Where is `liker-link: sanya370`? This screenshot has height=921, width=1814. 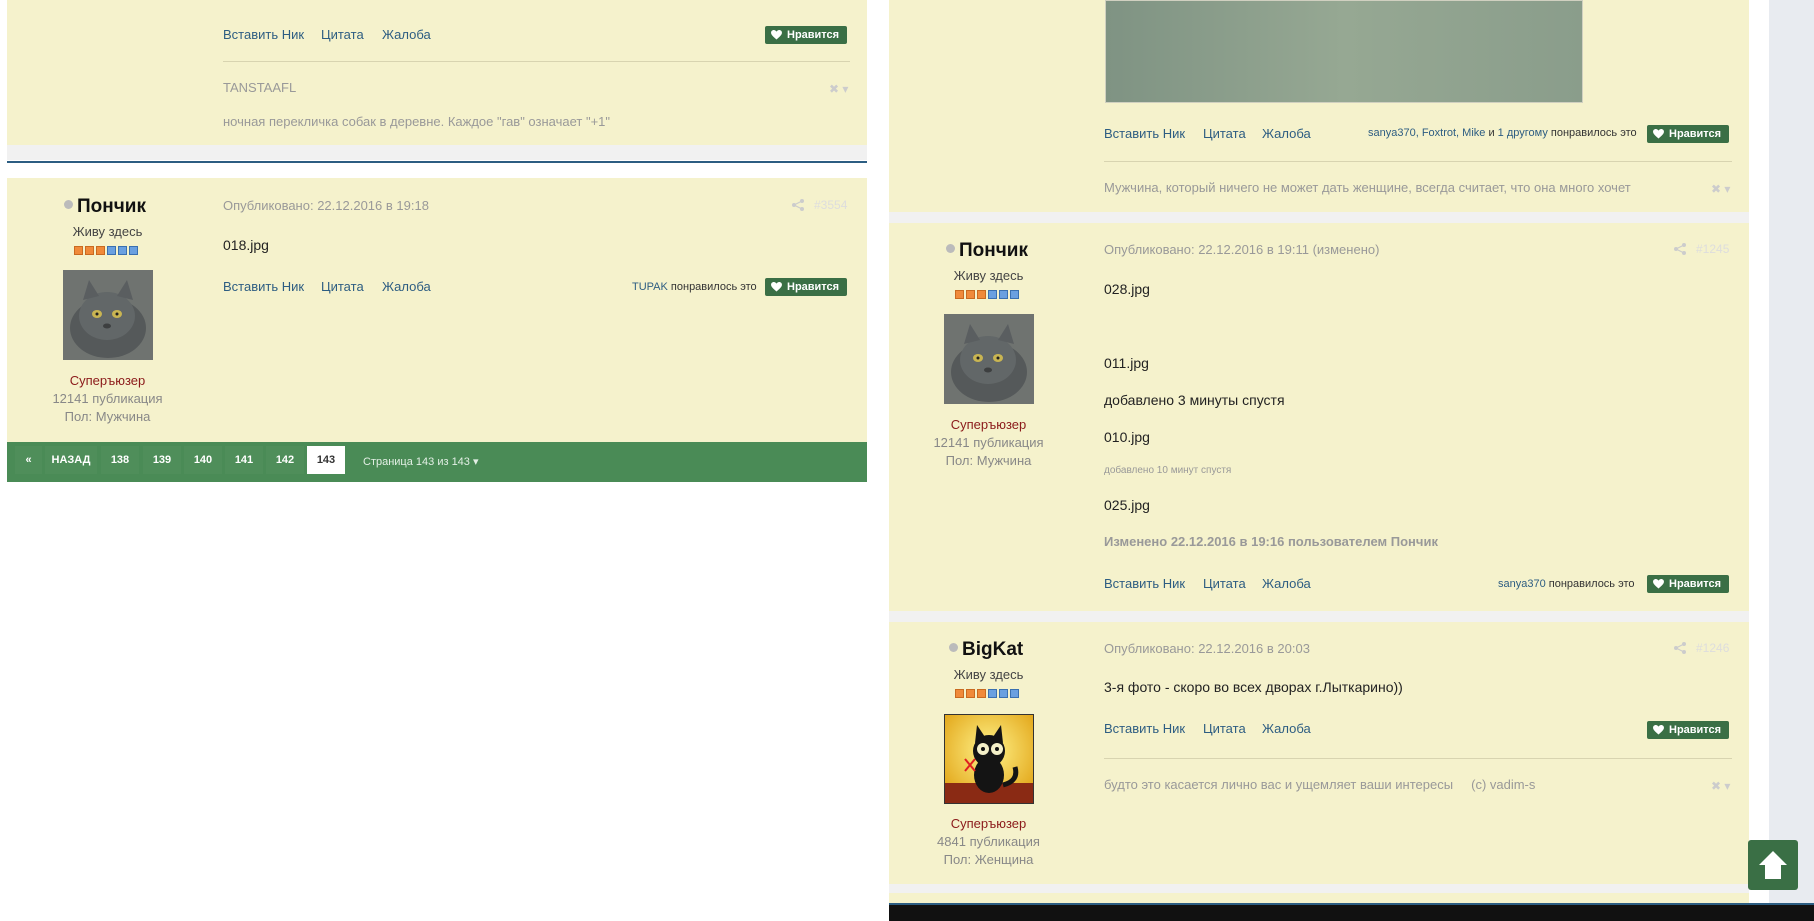 liker-link: sanya370 is located at coordinates (1522, 584).